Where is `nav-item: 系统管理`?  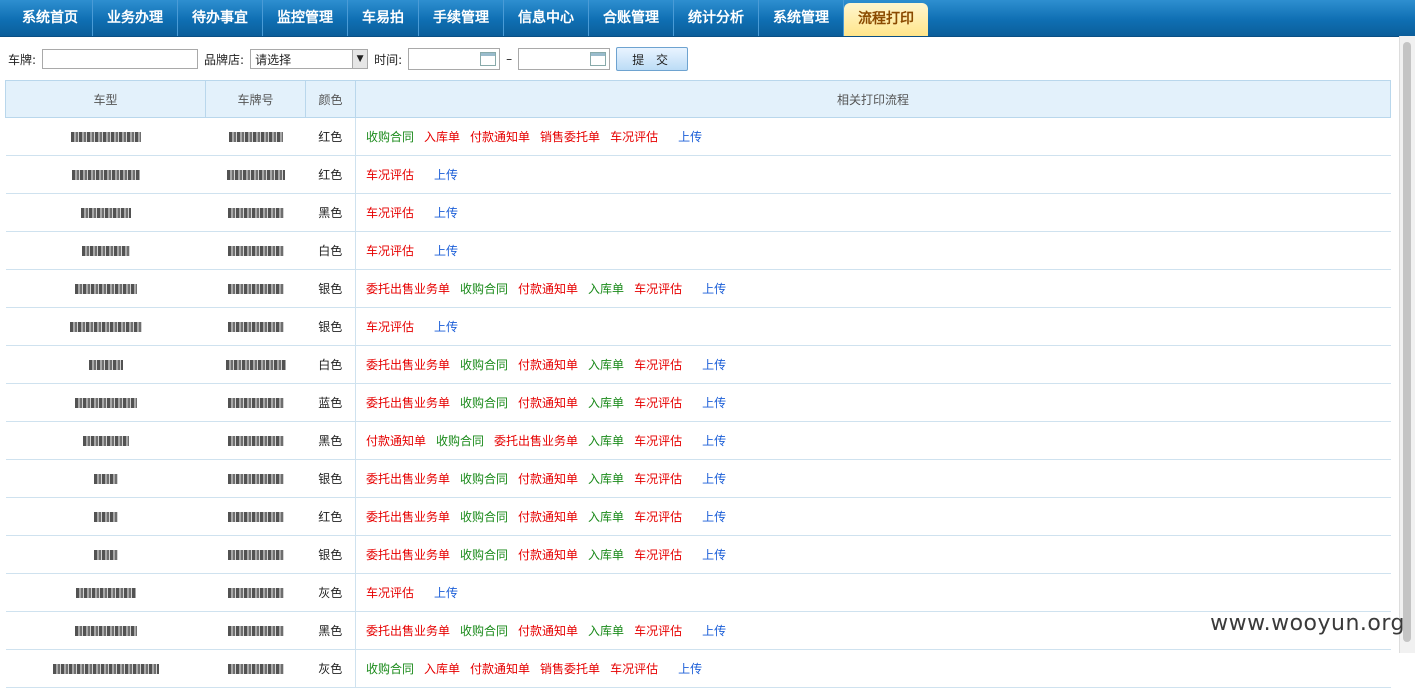
nav-item: 系统管理 is located at coordinates (801, 18).